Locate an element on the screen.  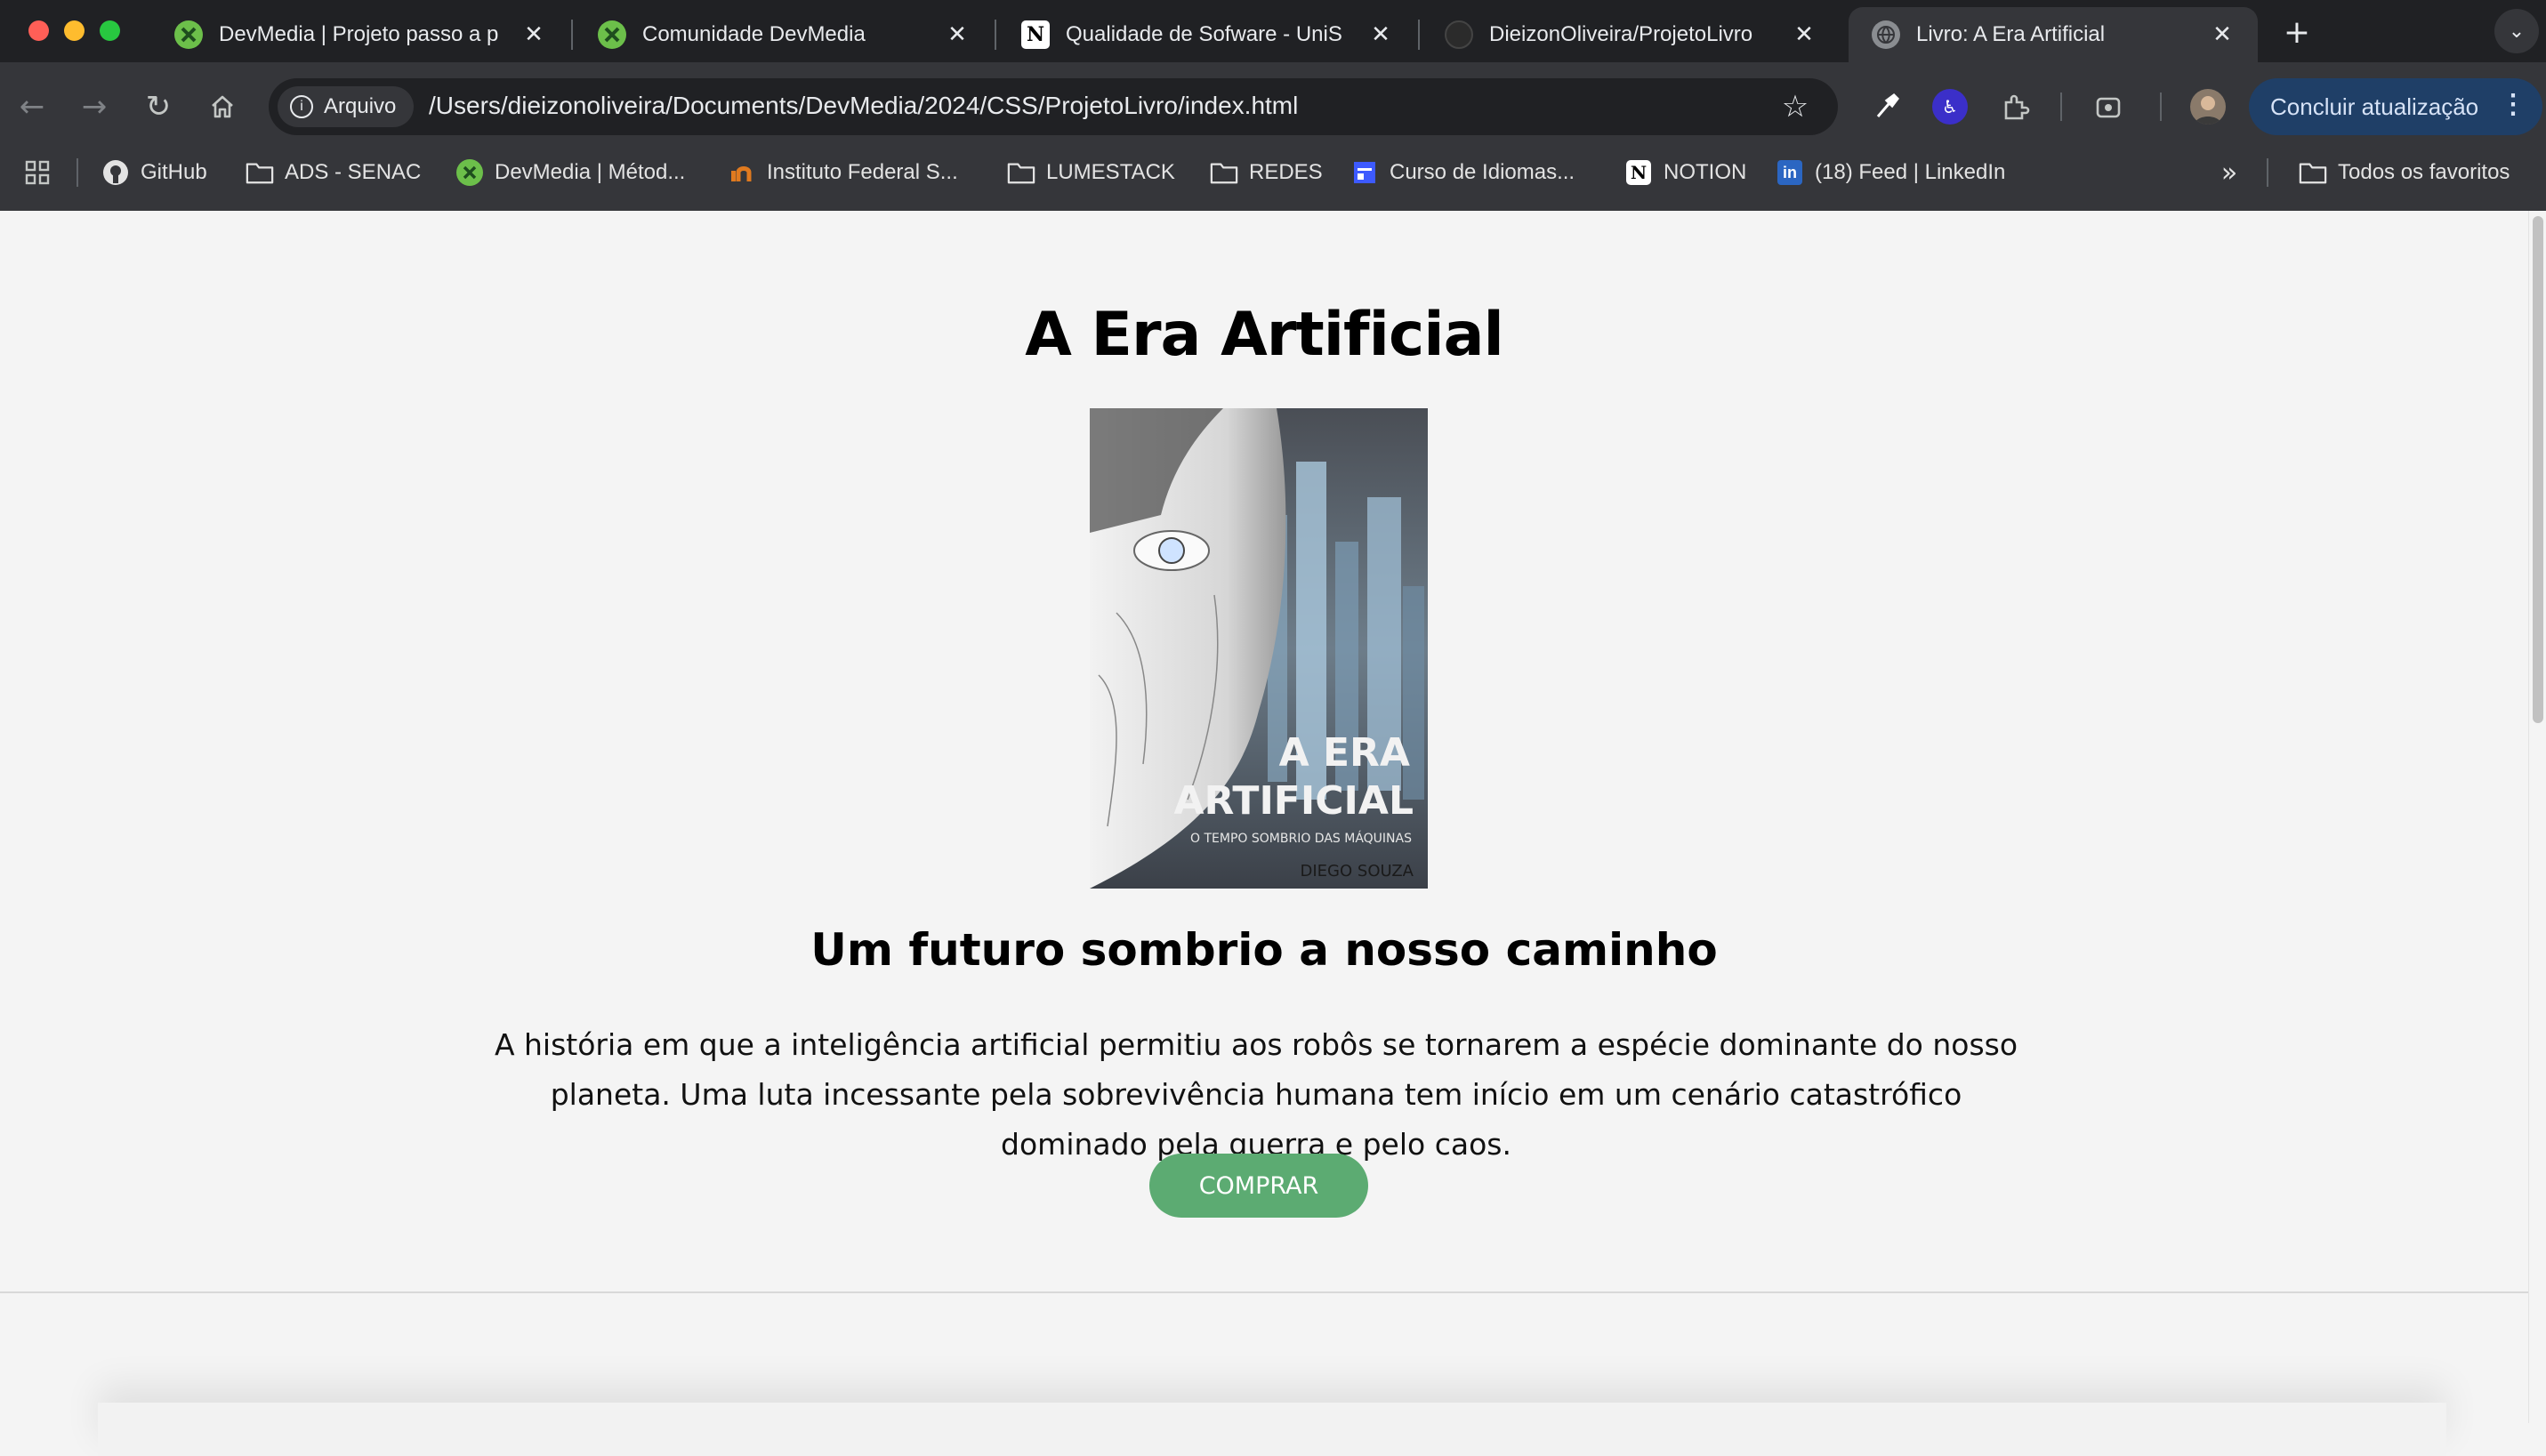
if-icon is located at coordinates (742, 172).